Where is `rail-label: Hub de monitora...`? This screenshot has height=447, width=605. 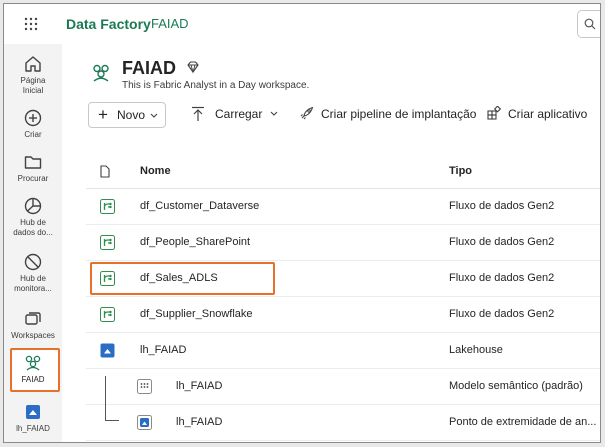
rail-label: Hub de monitora... is located at coordinates (33, 283).